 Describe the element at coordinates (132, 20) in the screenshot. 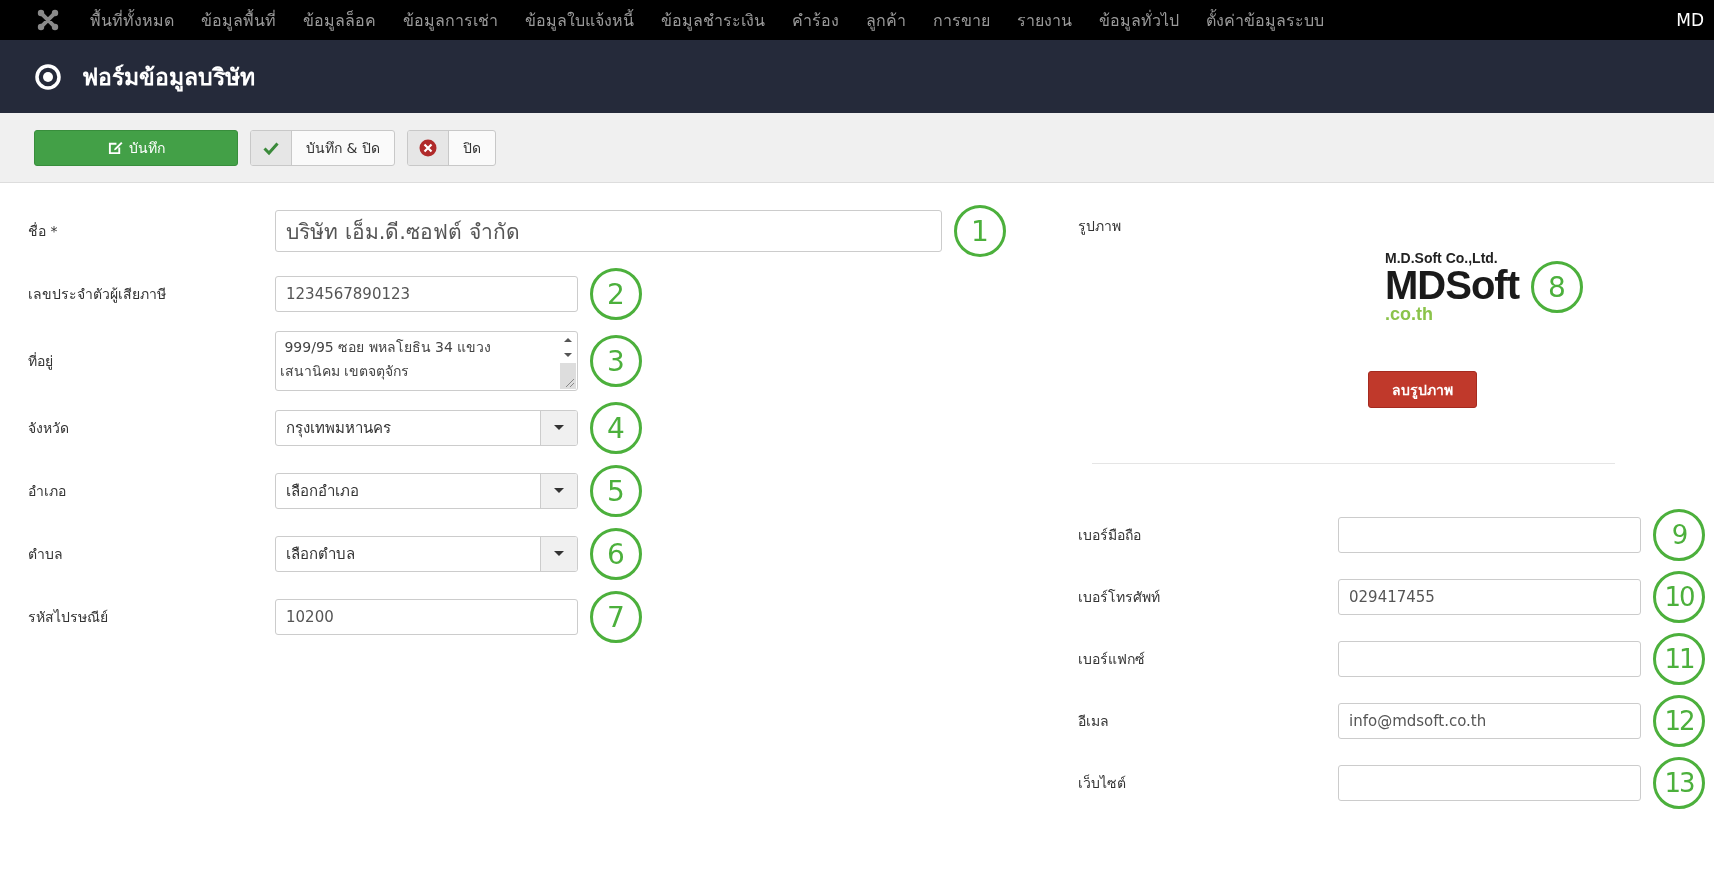

I see `nav-menu-item: พื้นที่ทั้งหมด` at that location.